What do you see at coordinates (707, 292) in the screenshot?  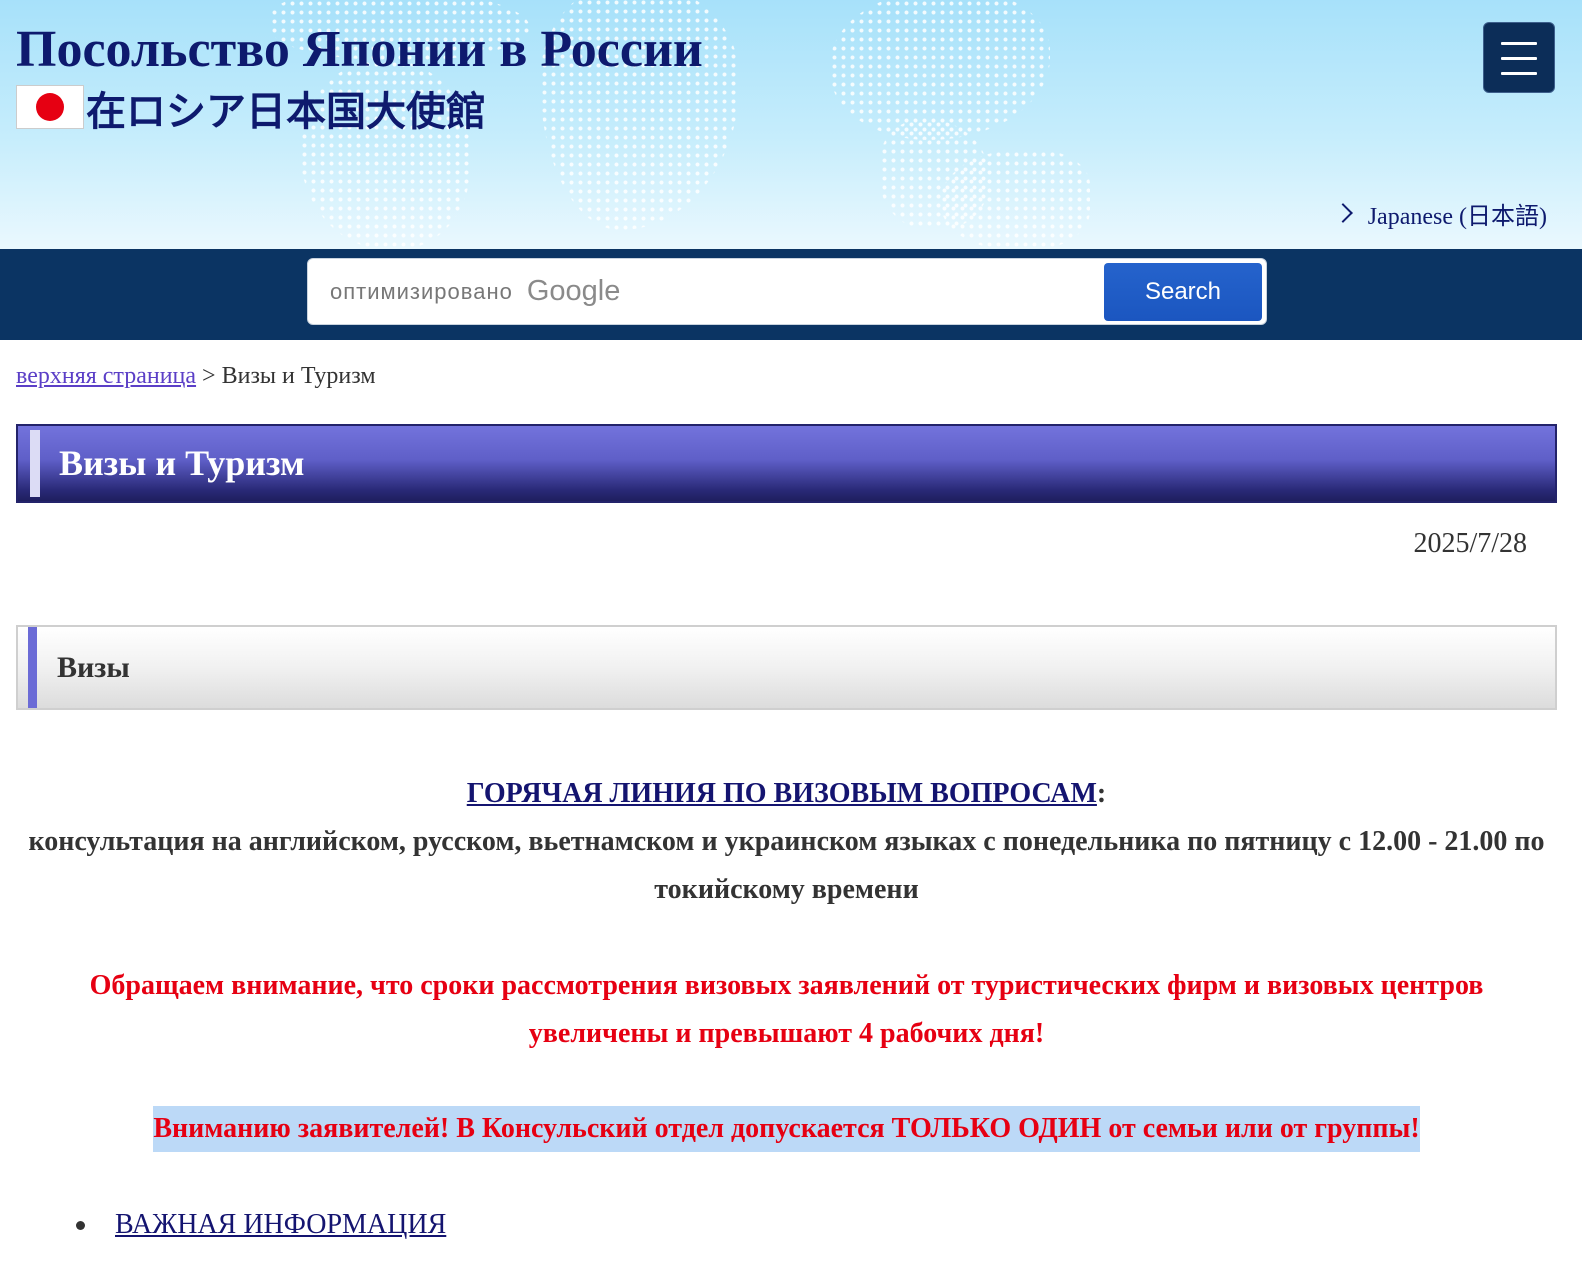 I see `search-input` at bounding box center [707, 292].